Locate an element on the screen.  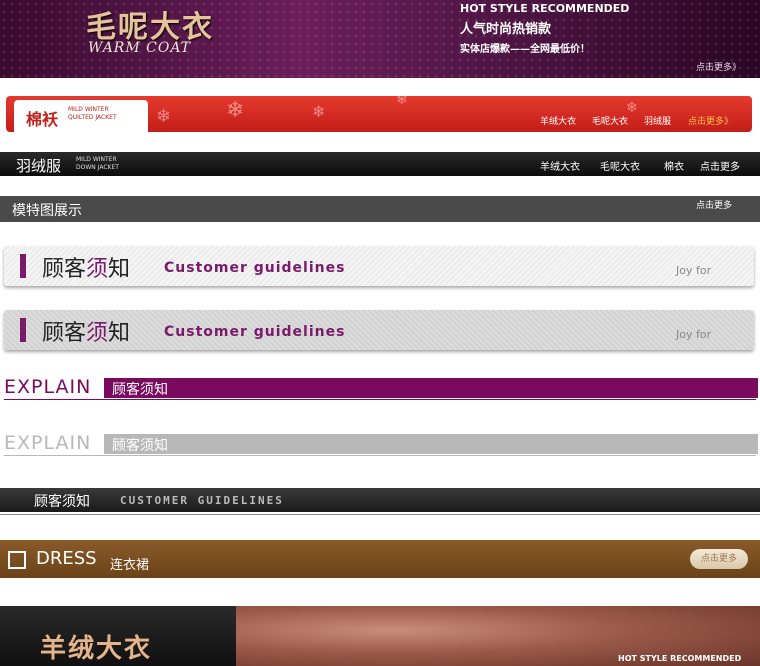
more-button: 点击更多 is located at coordinates (719, 559).